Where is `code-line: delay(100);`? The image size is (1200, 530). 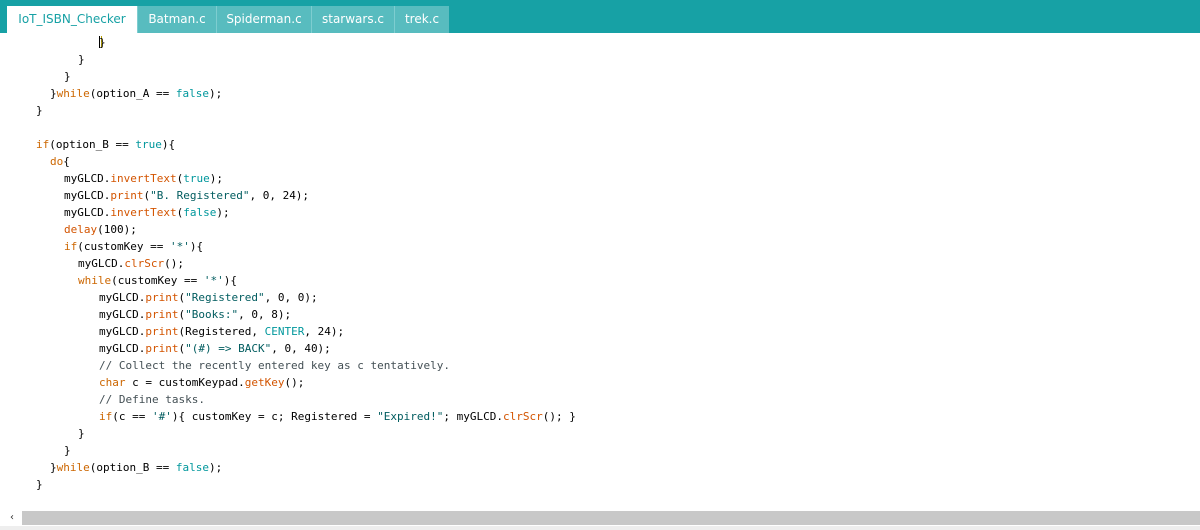
code-line: delay(100); is located at coordinates (100, 229).